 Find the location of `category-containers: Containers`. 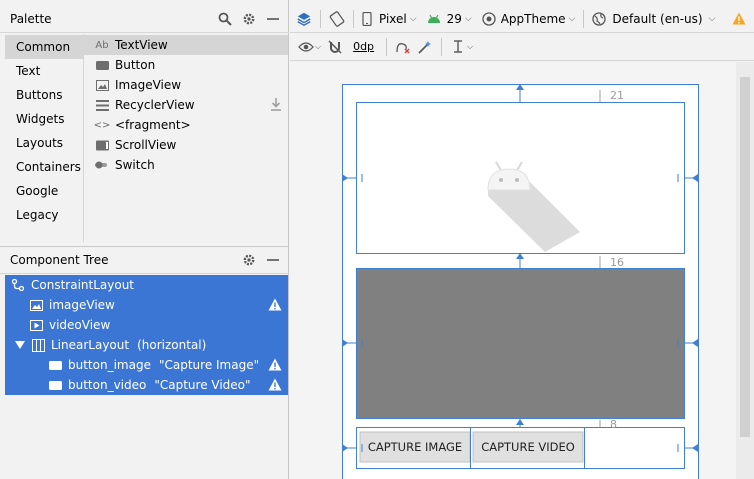

category-containers: Containers is located at coordinates (44, 167).